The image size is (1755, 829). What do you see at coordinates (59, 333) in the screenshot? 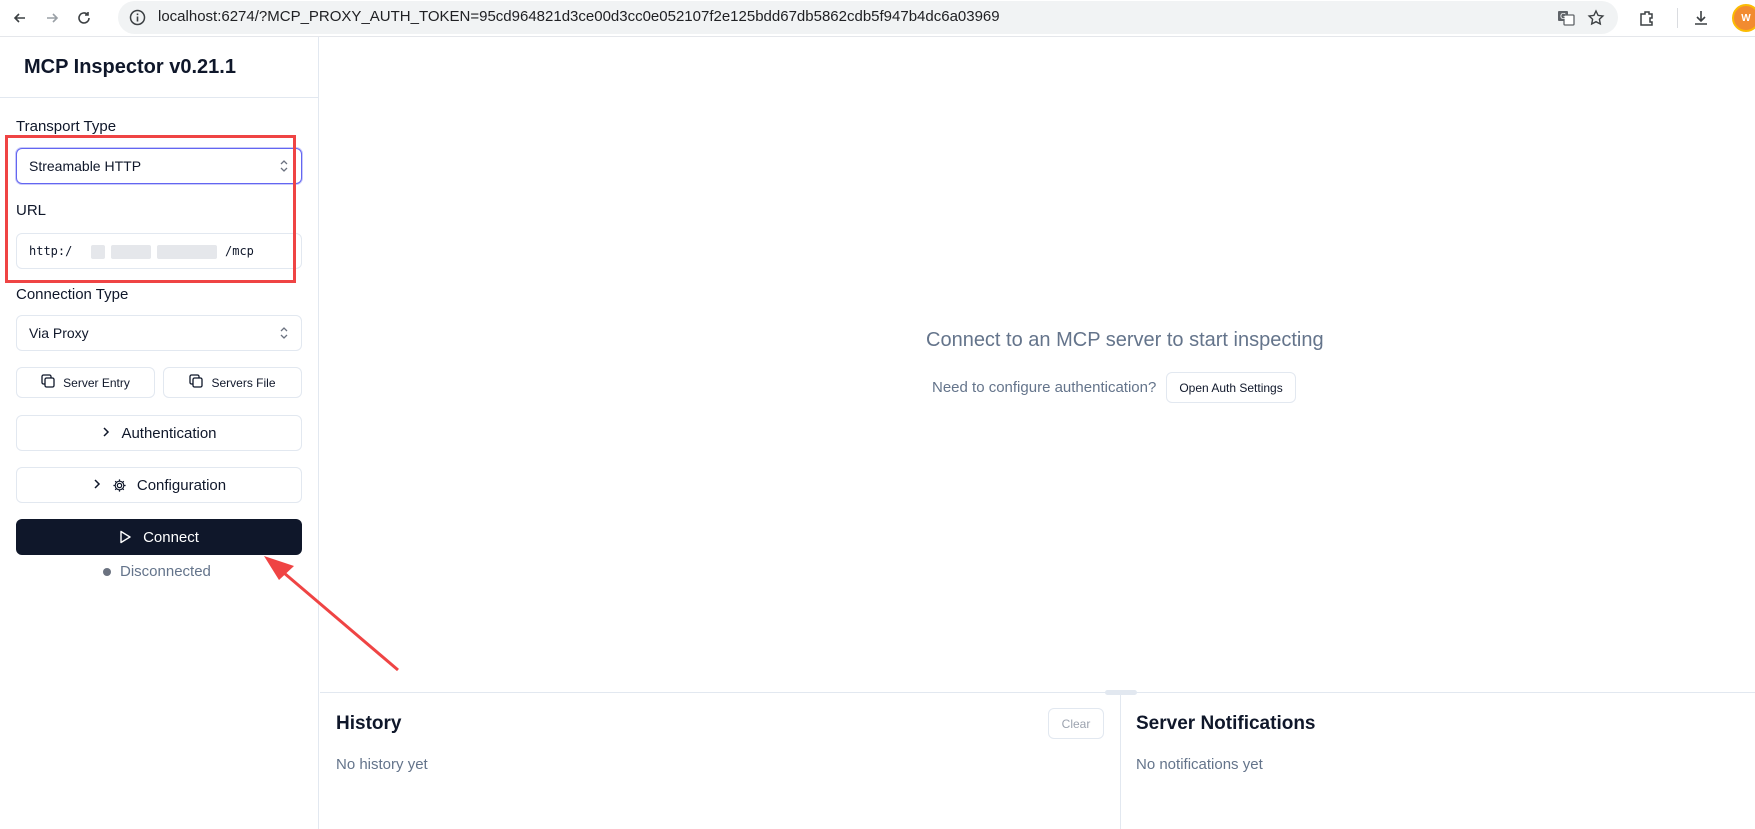
I see `connection-type-value: Via Proxy` at bounding box center [59, 333].